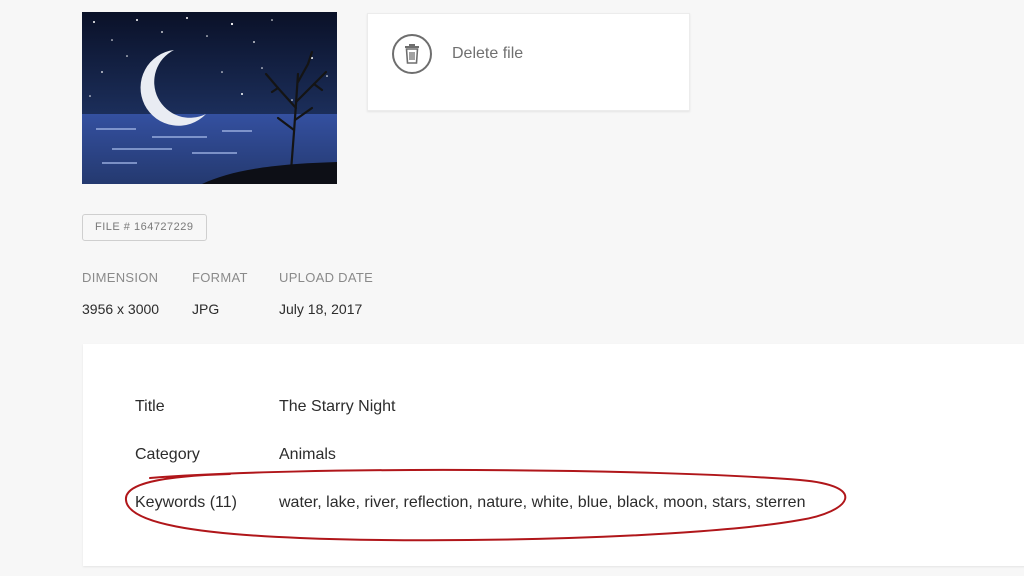  Describe the element at coordinates (307, 455) in the screenshot. I see `category-value: Animals` at that location.